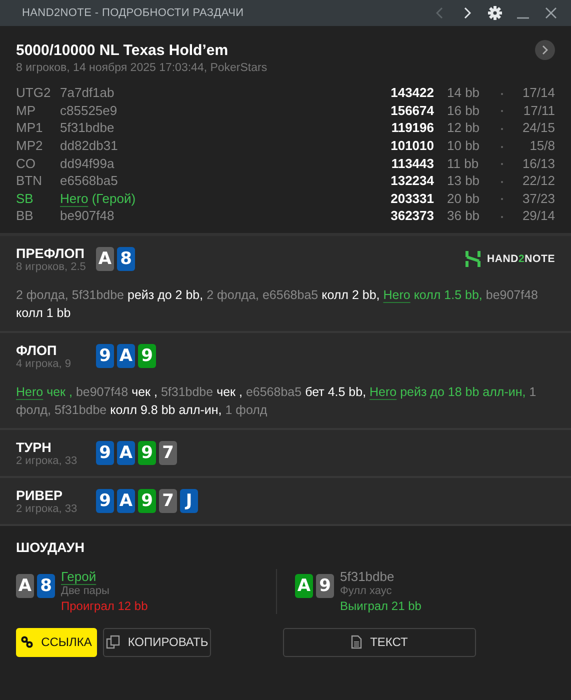 The width and height of the screenshot is (571, 700). What do you see at coordinates (157, 642) in the screenshot?
I see `copy-button: КОПИРОВАТЬ` at bounding box center [157, 642].